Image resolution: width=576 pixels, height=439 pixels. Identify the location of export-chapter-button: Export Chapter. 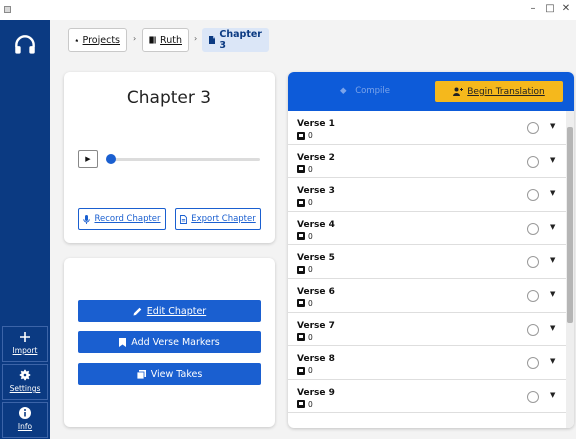
(218, 219).